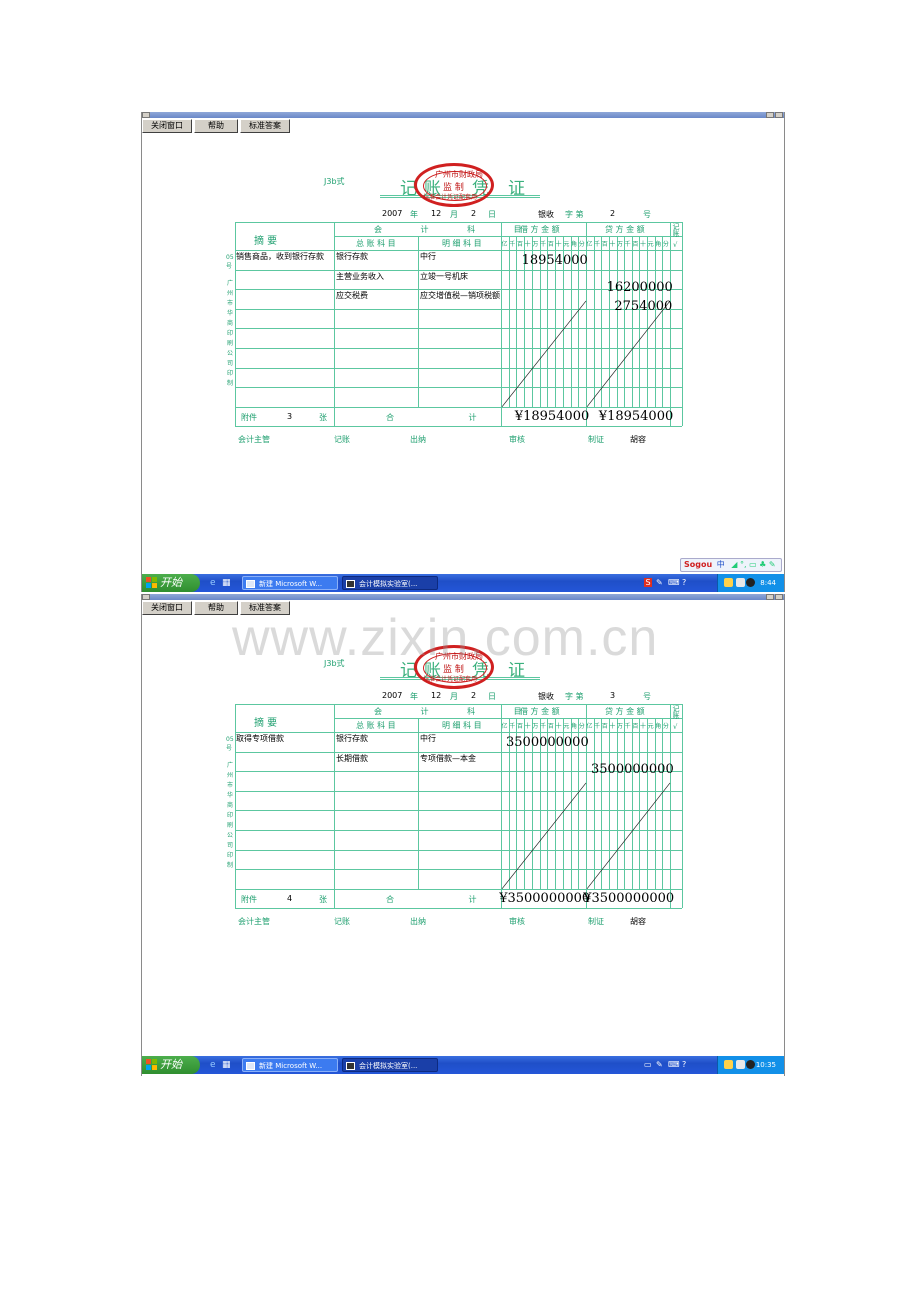 The height and width of the screenshot is (1302, 920). I want to click on side-printer-char: 印, so click(230, 373).